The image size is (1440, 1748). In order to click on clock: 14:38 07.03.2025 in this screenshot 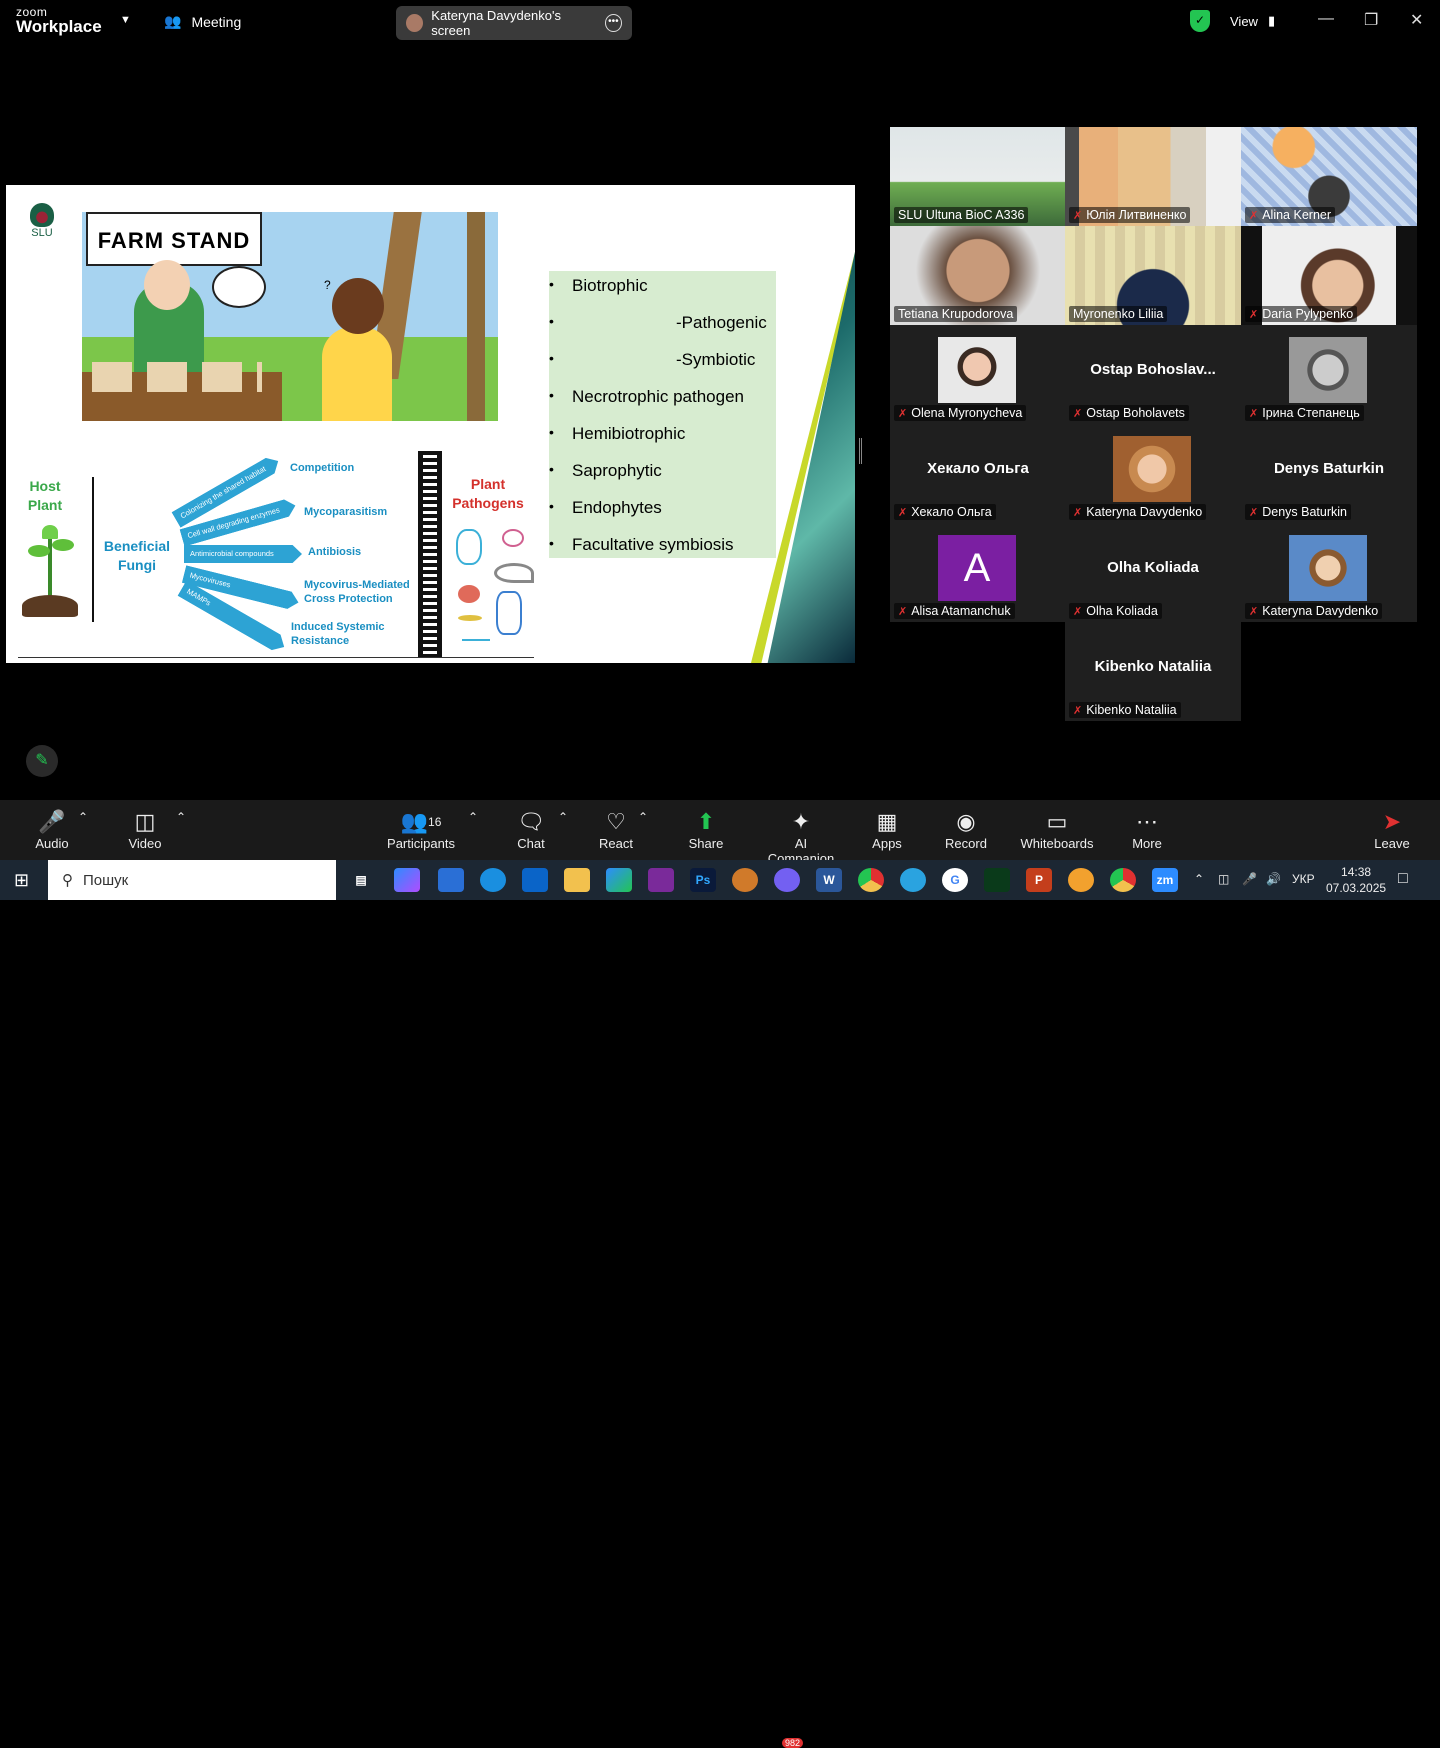, I will do `click(1356, 880)`.